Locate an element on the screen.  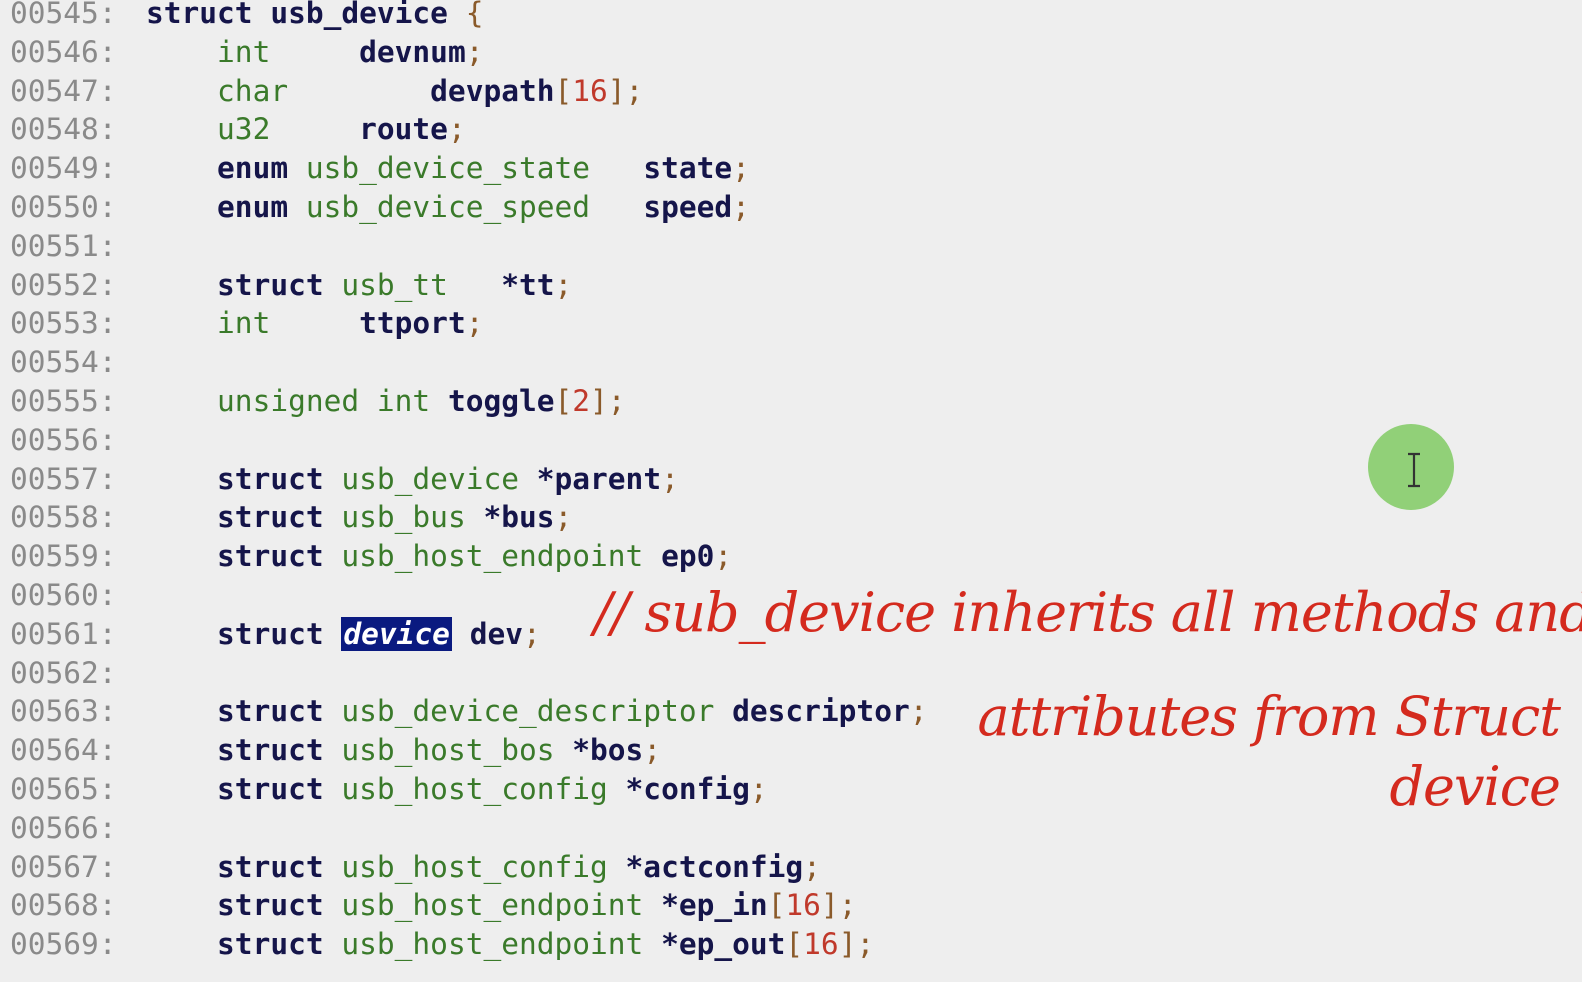
code-line: 00554: is located at coordinates (790, 362).